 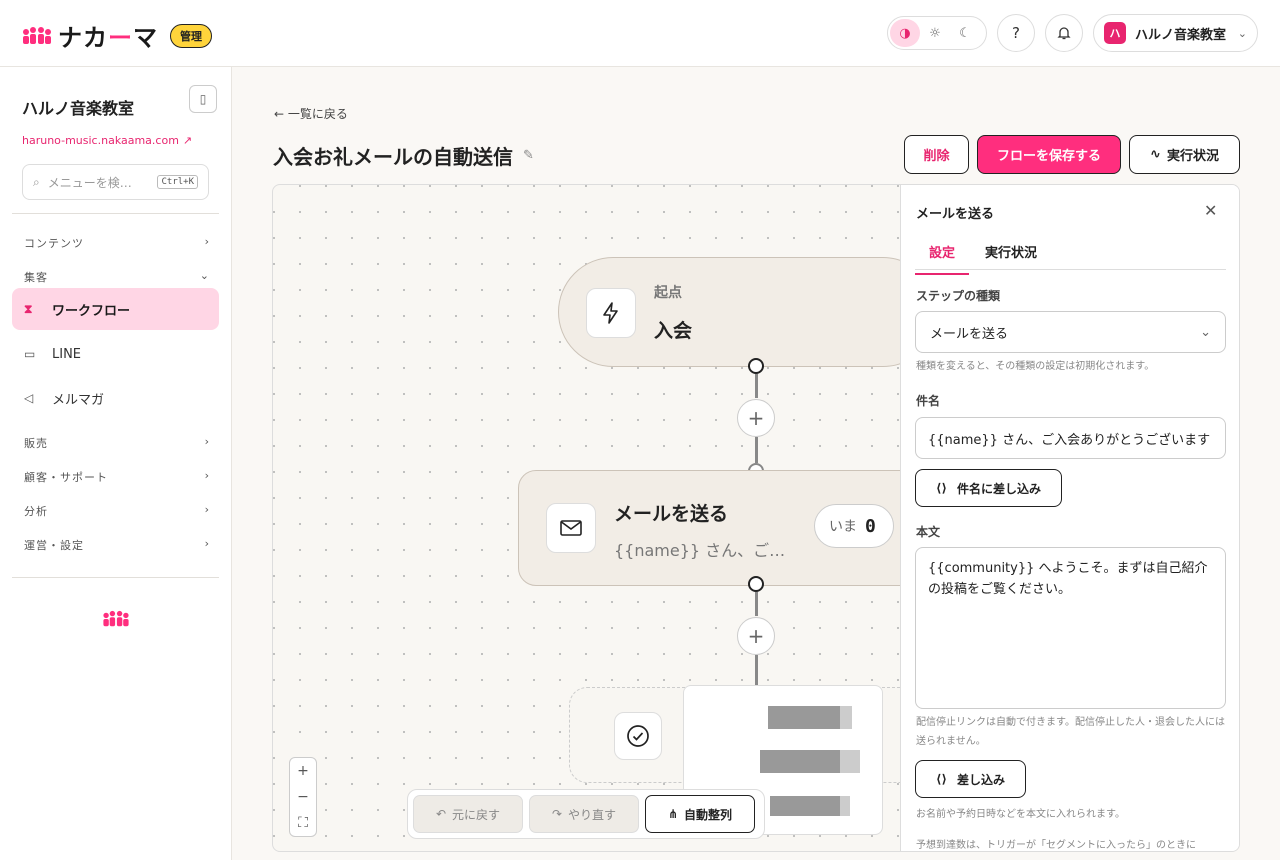 I want to click on brand-dash: ー, so click(x=120, y=38).